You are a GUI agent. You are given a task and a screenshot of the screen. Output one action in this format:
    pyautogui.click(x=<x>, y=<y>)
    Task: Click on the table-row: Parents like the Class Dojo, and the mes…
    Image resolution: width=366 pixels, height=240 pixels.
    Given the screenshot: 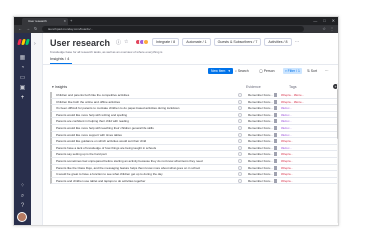 What is the action you would take?
    pyautogui.click(x=194, y=168)
    